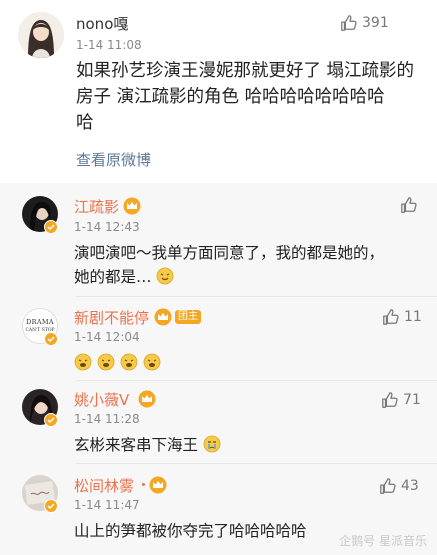  What do you see at coordinates (85, 123) in the screenshot?
I see `post-text-line: 哈` at bounding box center [85, 123].